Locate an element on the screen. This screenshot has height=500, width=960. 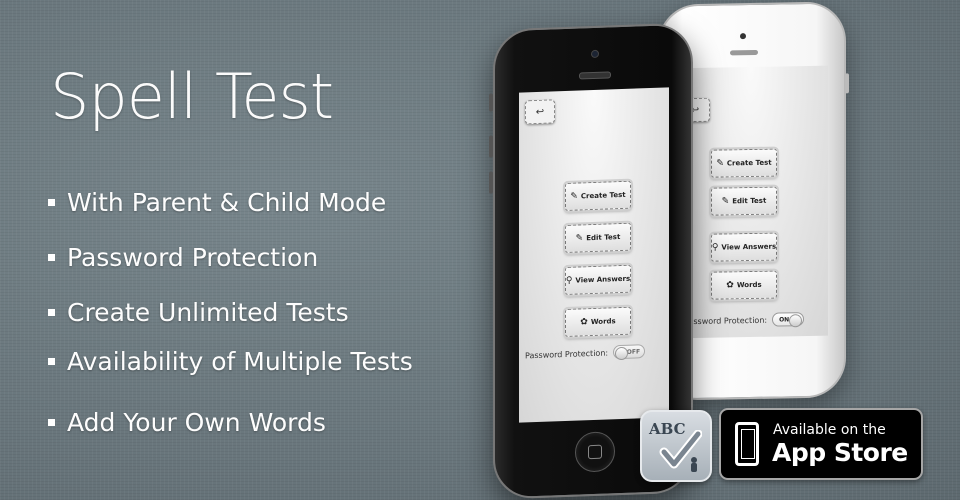
home-button is located at coordinates (595, 452).